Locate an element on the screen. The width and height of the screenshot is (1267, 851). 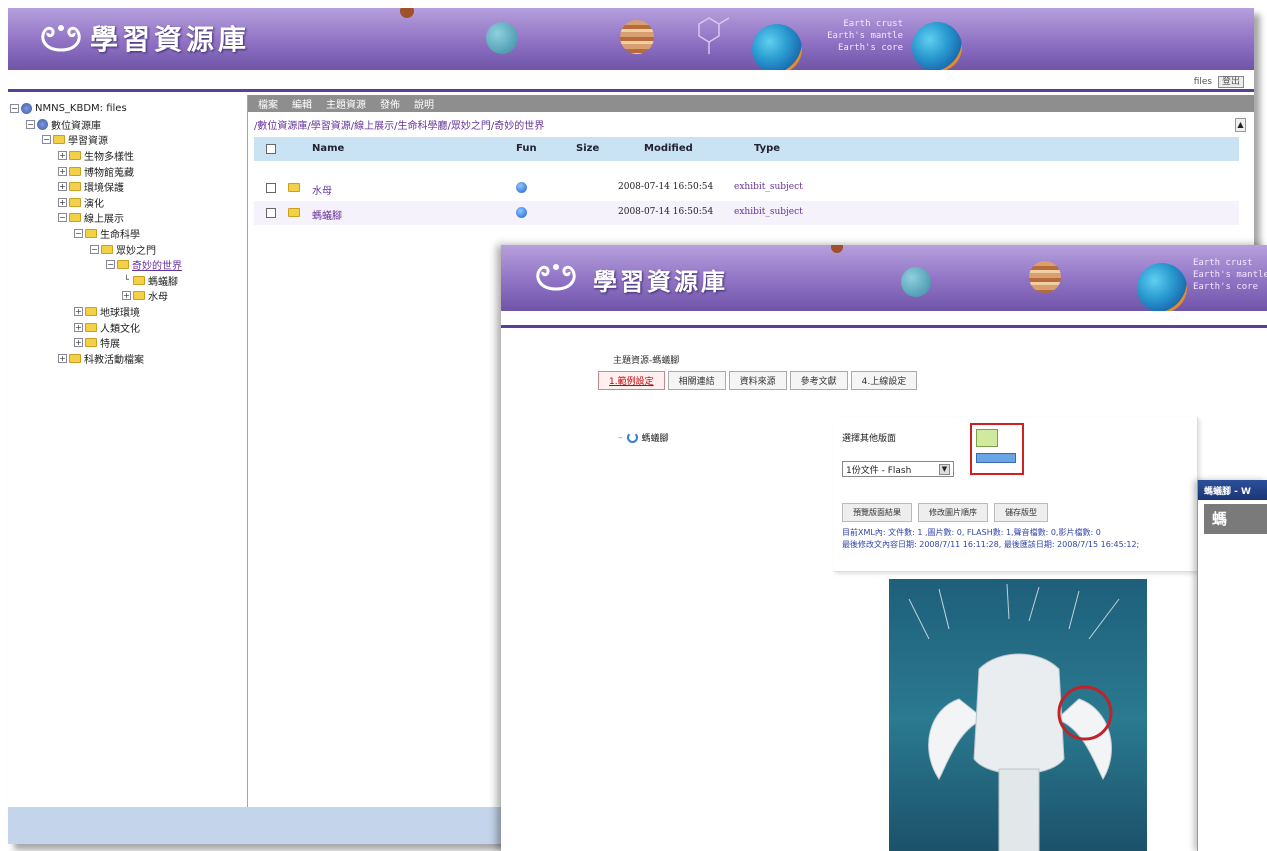
file-modified: 2008-07-14 16:50:54 is located at coordinates (666, 212).